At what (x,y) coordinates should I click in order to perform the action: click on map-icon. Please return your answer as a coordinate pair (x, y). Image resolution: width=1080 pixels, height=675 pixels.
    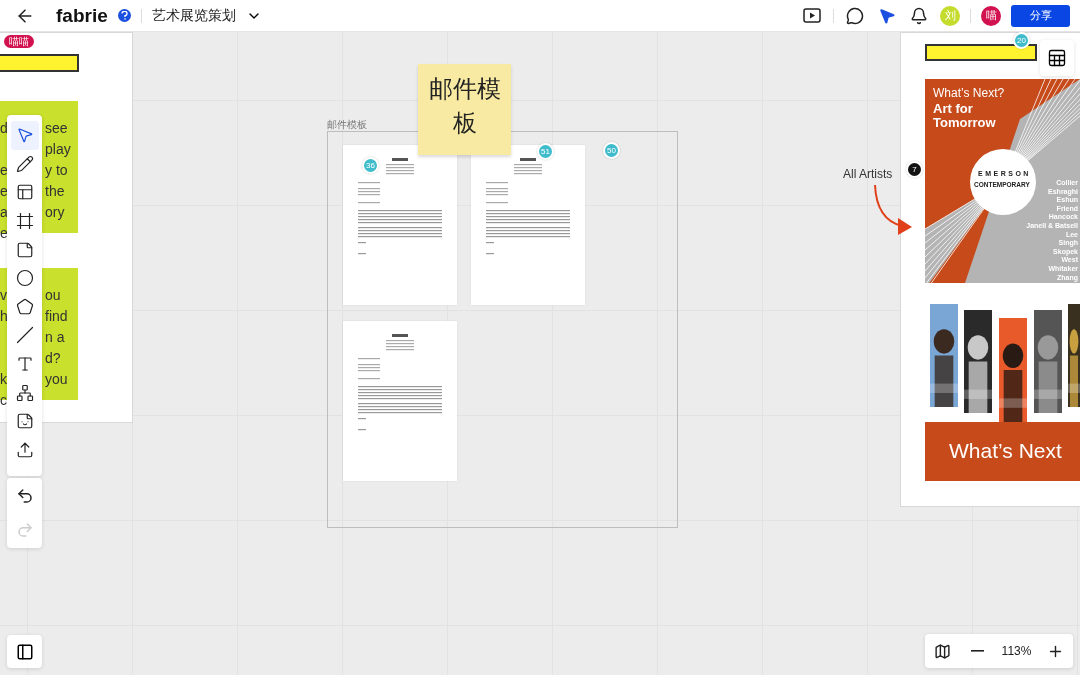
    Looking at the image, I should click on (942, 651).